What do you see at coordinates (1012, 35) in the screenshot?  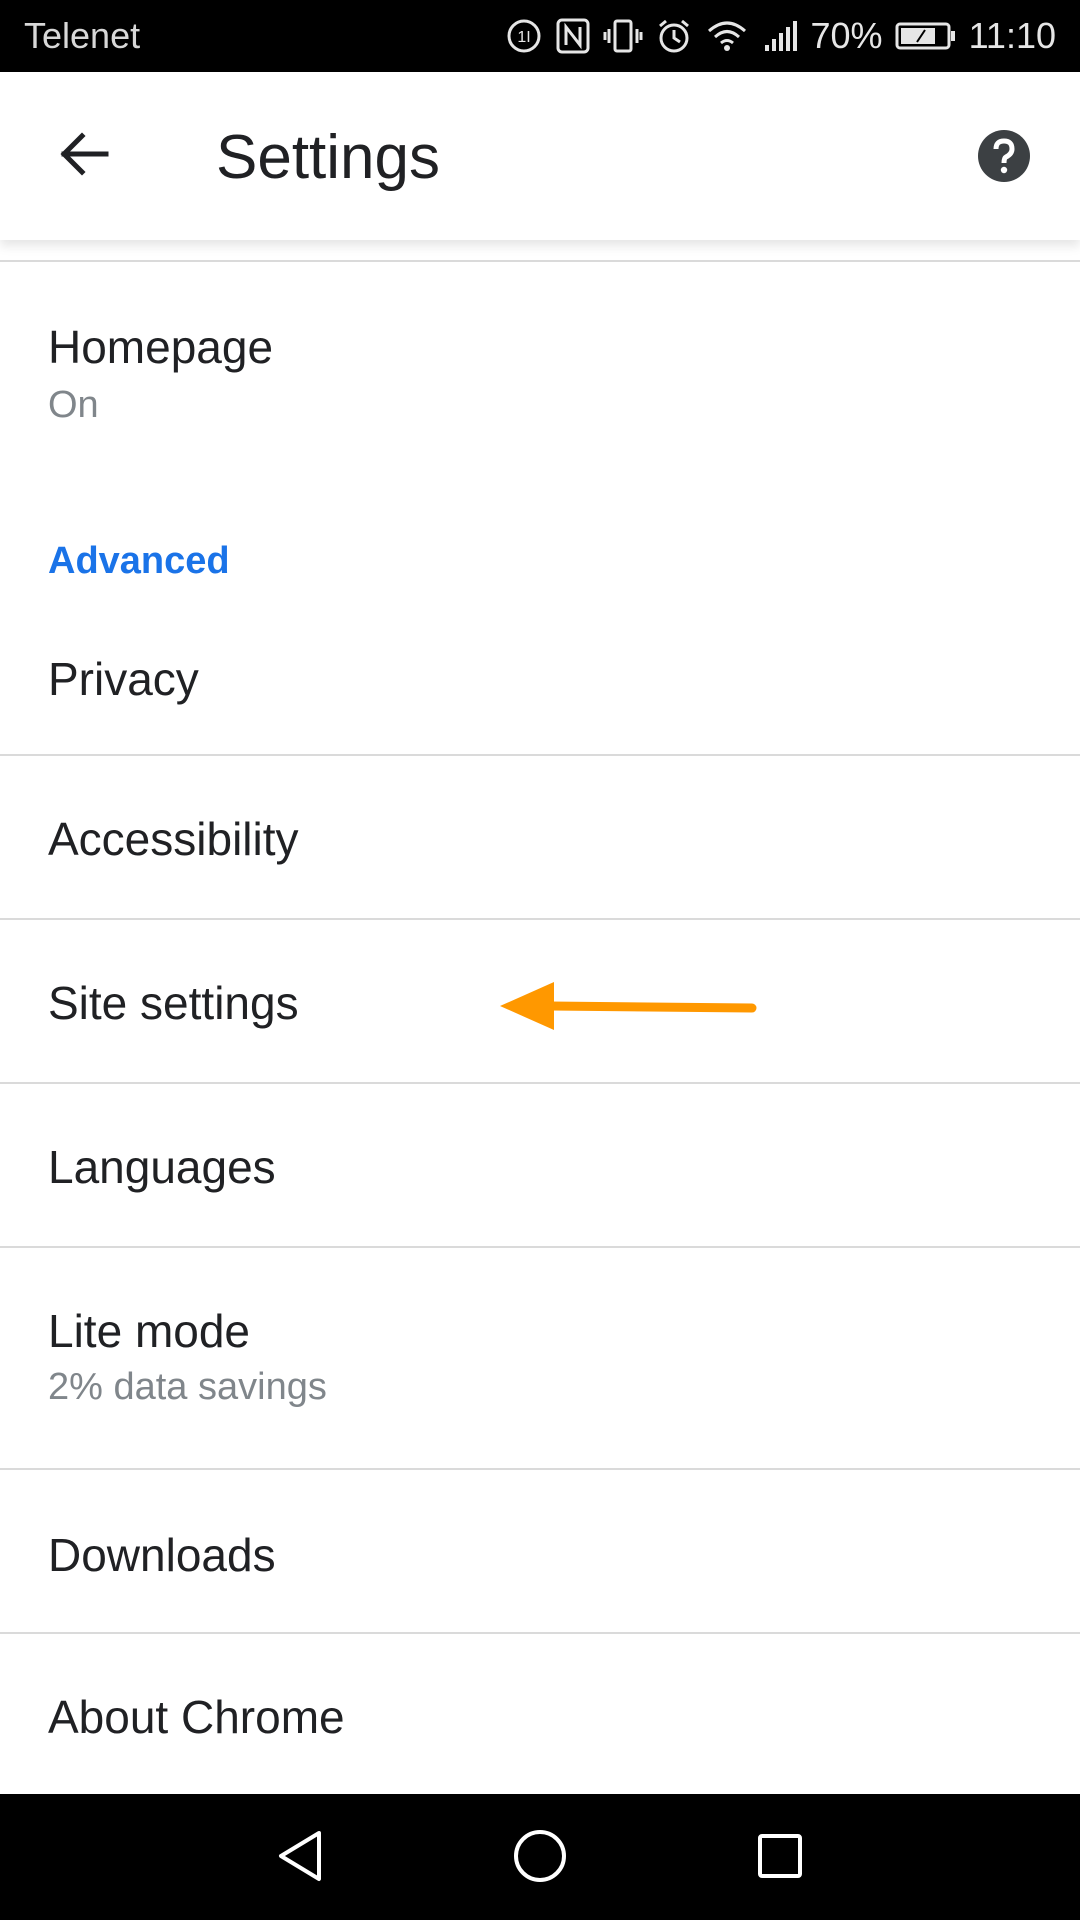 I see `clock: 11:10` at bounding box center [1012, 35].